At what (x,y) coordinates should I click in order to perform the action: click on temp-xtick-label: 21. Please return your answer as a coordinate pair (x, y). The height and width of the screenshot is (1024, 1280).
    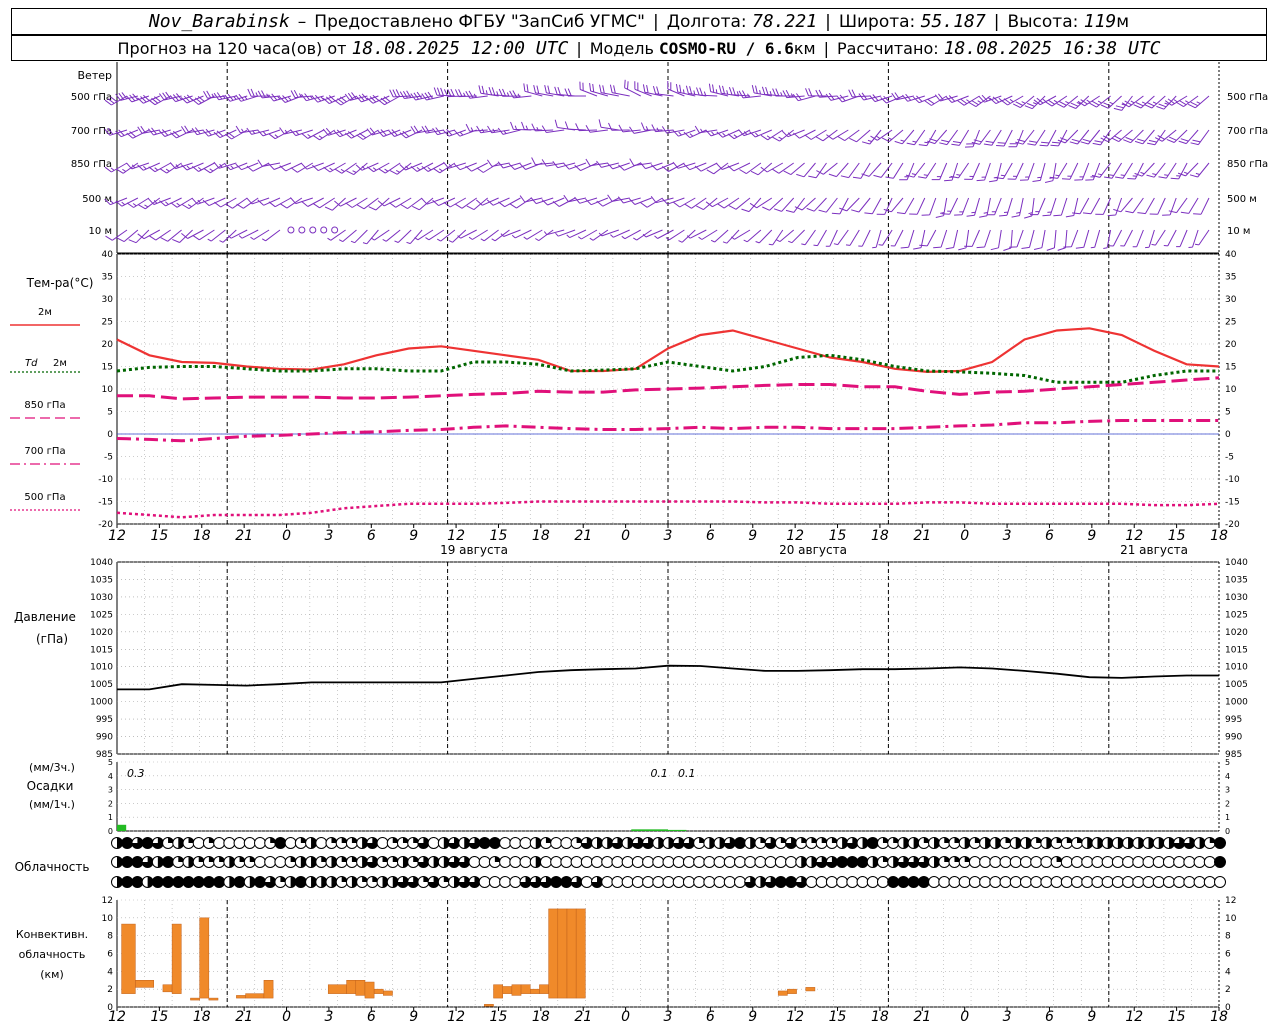
    Looking at the image, I should click on (922, 536).